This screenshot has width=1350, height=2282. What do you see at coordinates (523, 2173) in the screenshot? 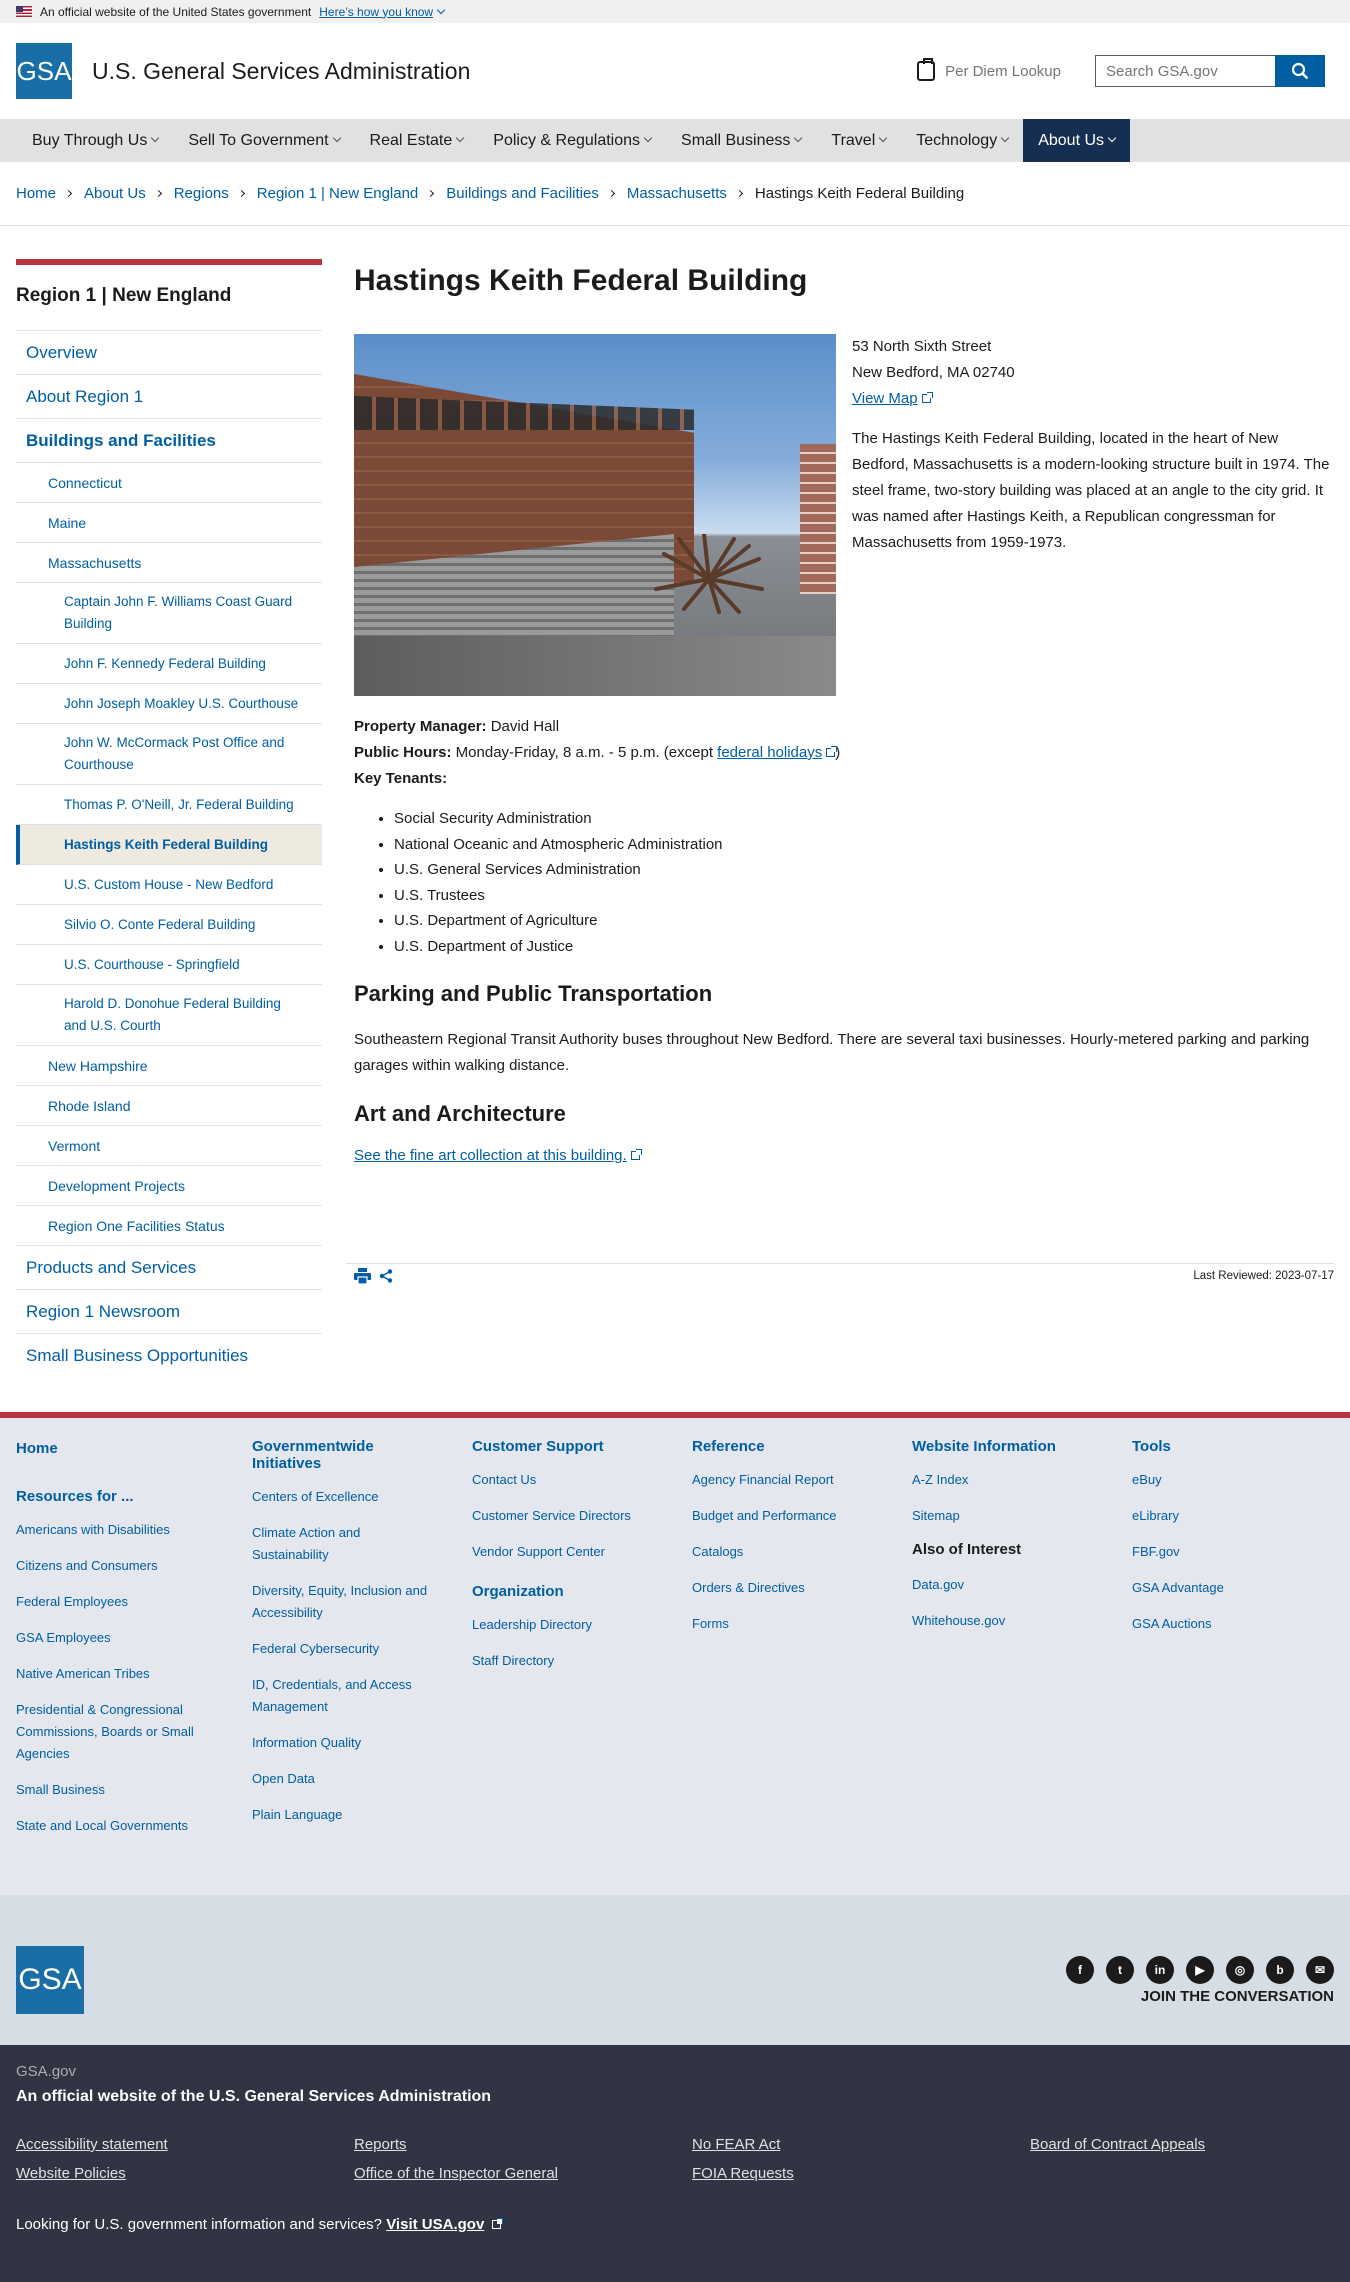
I see `identifier-link-inspector-general: Office of the Inspector General` at bounding box center [523, 2173].